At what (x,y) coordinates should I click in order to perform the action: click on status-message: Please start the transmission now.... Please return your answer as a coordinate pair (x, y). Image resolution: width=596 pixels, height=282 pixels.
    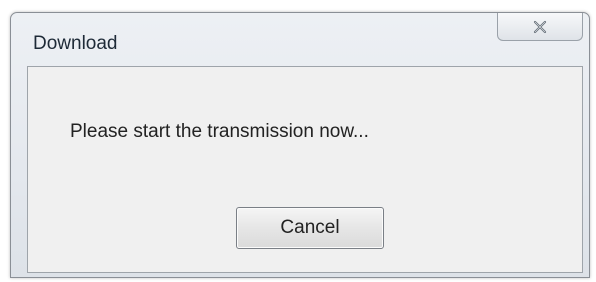
    Looking at the image, I should click on (219, 131).